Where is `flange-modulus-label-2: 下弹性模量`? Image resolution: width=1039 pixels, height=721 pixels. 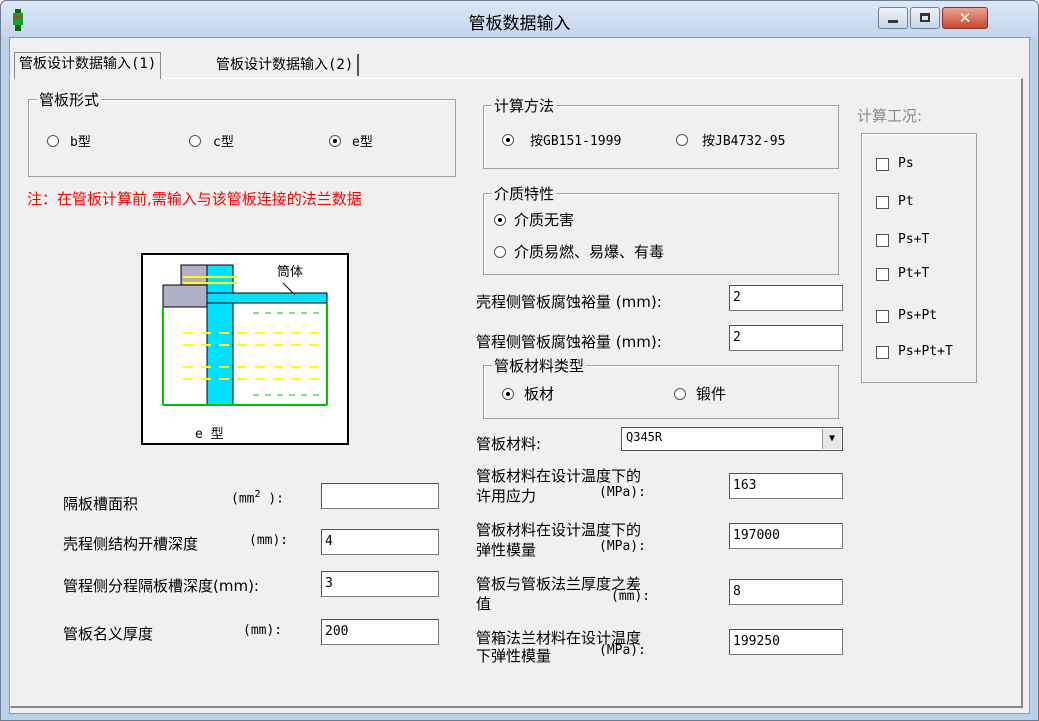 flange-modulus-label-2: 下弹性模量 is located at coordinates (514, 656).